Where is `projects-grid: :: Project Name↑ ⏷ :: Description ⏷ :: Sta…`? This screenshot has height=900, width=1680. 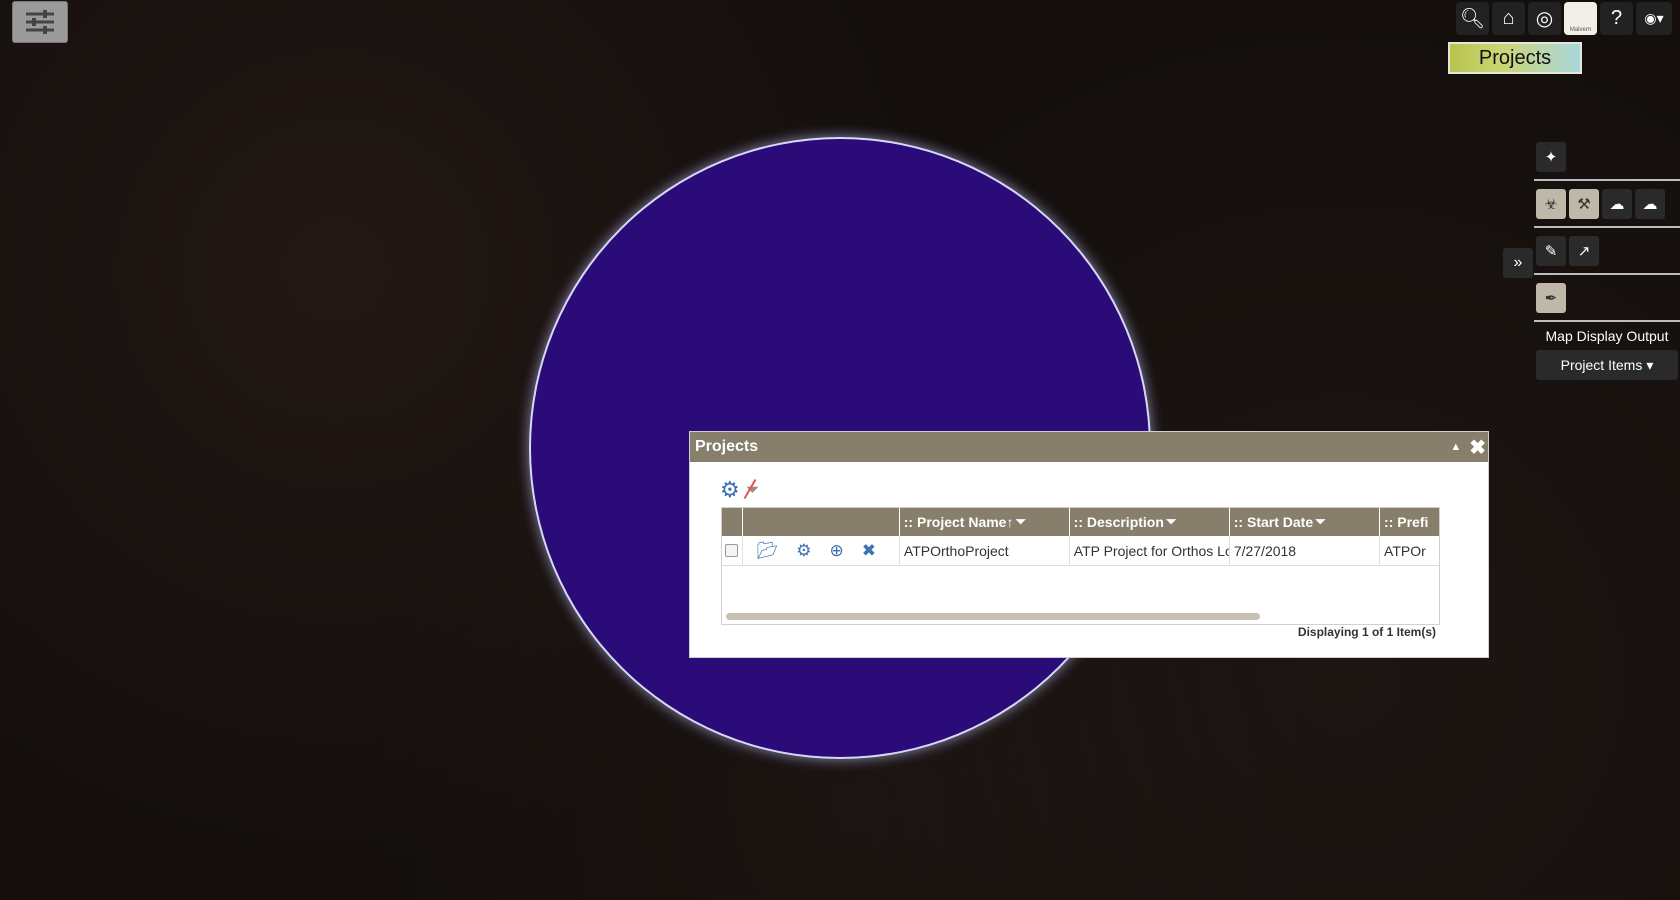 projects-grid: :: Project Name↑ ⏷ :: Description ⏷ :: Sta… is located at coordinates (1080, 566).